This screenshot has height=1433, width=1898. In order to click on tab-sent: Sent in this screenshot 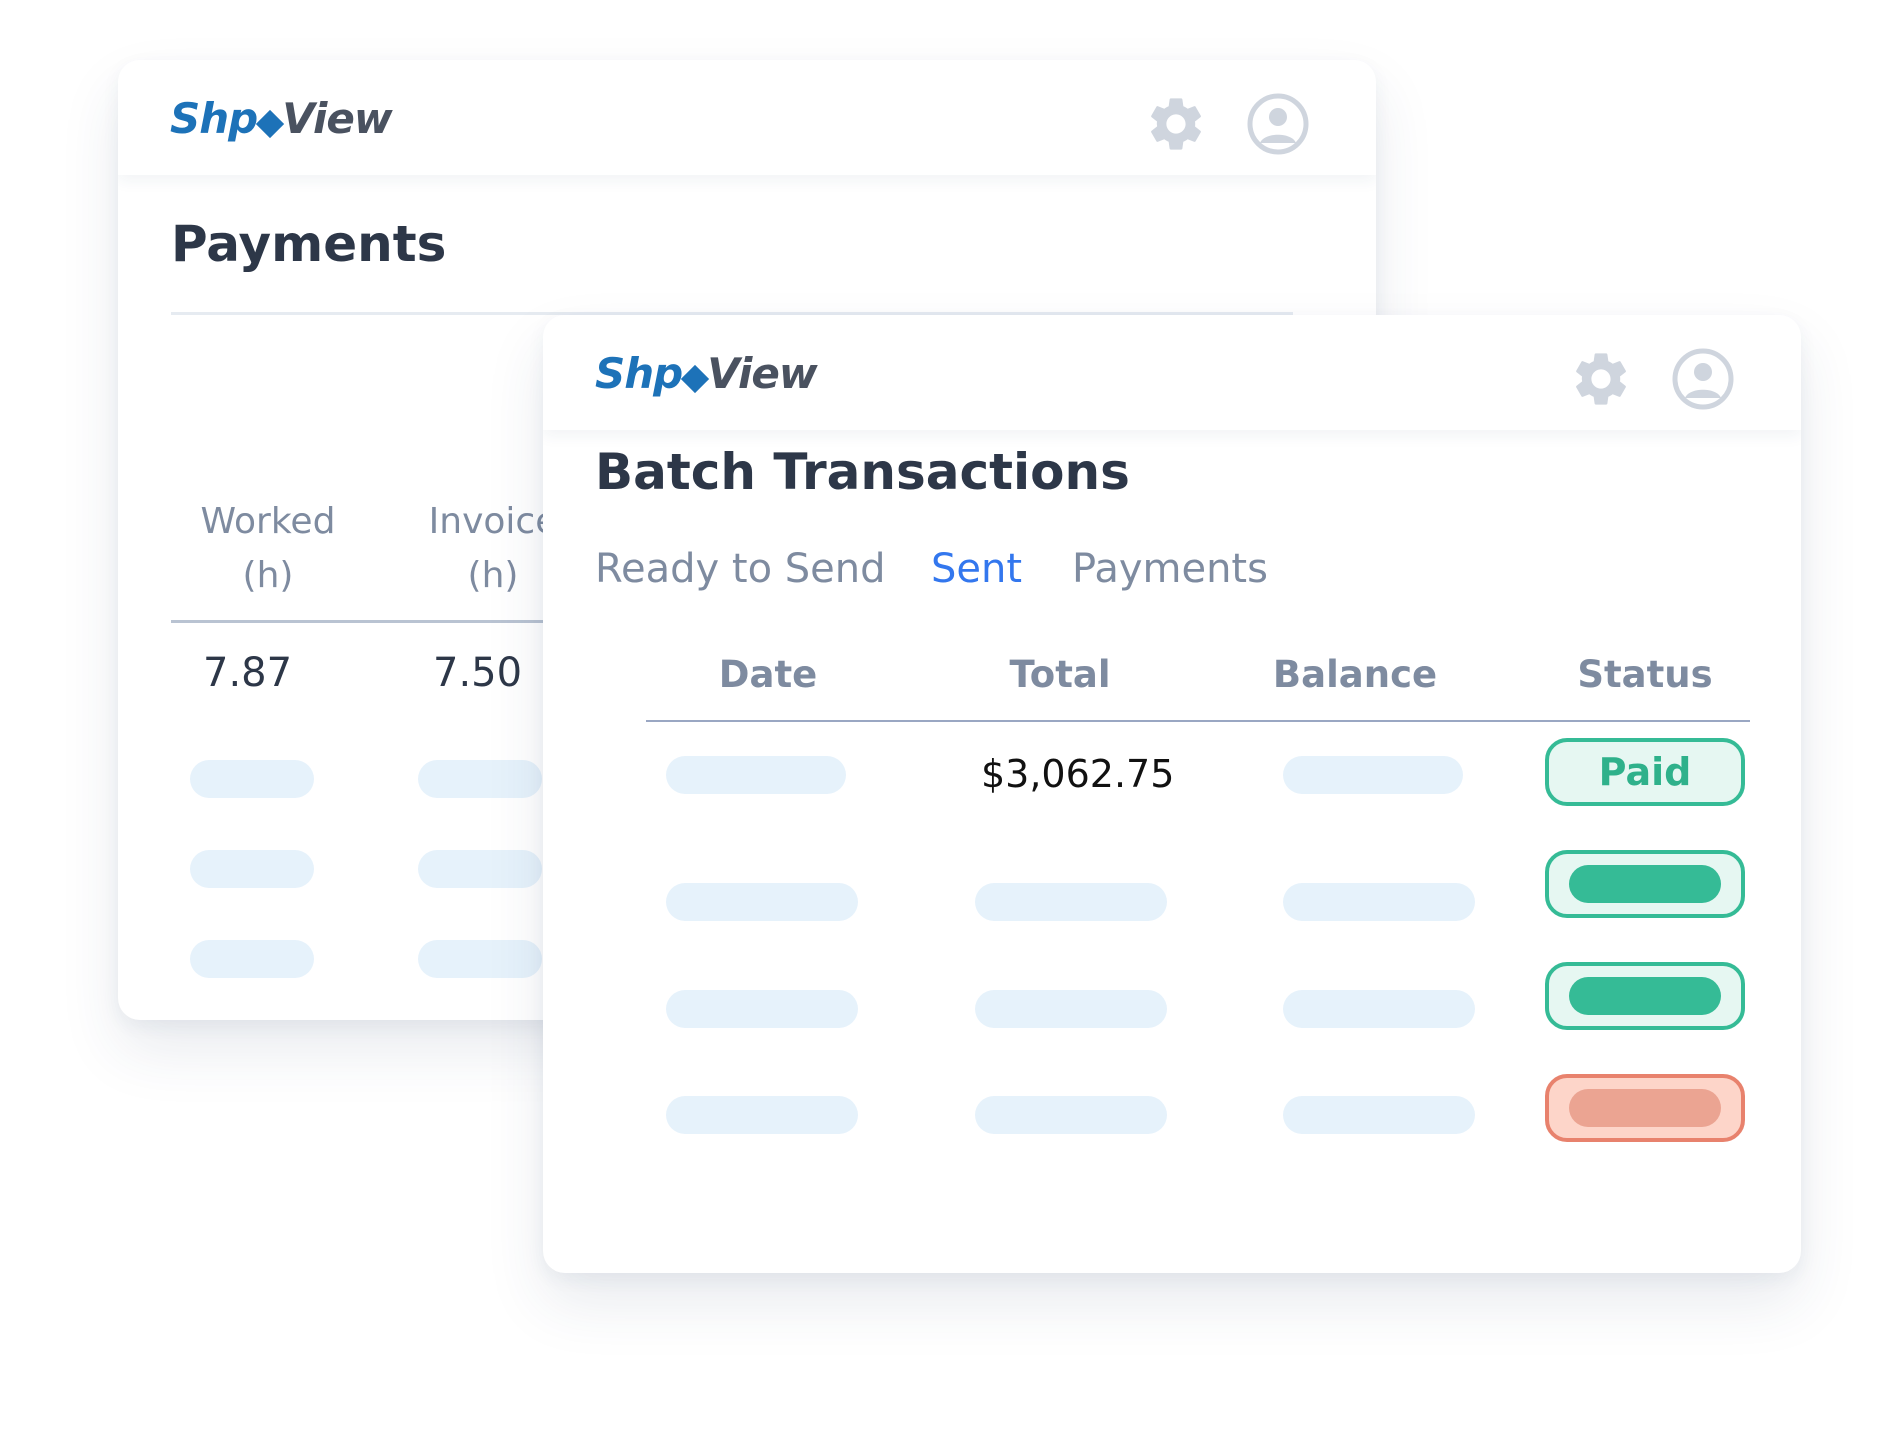, I will do `click(976, 569)`.